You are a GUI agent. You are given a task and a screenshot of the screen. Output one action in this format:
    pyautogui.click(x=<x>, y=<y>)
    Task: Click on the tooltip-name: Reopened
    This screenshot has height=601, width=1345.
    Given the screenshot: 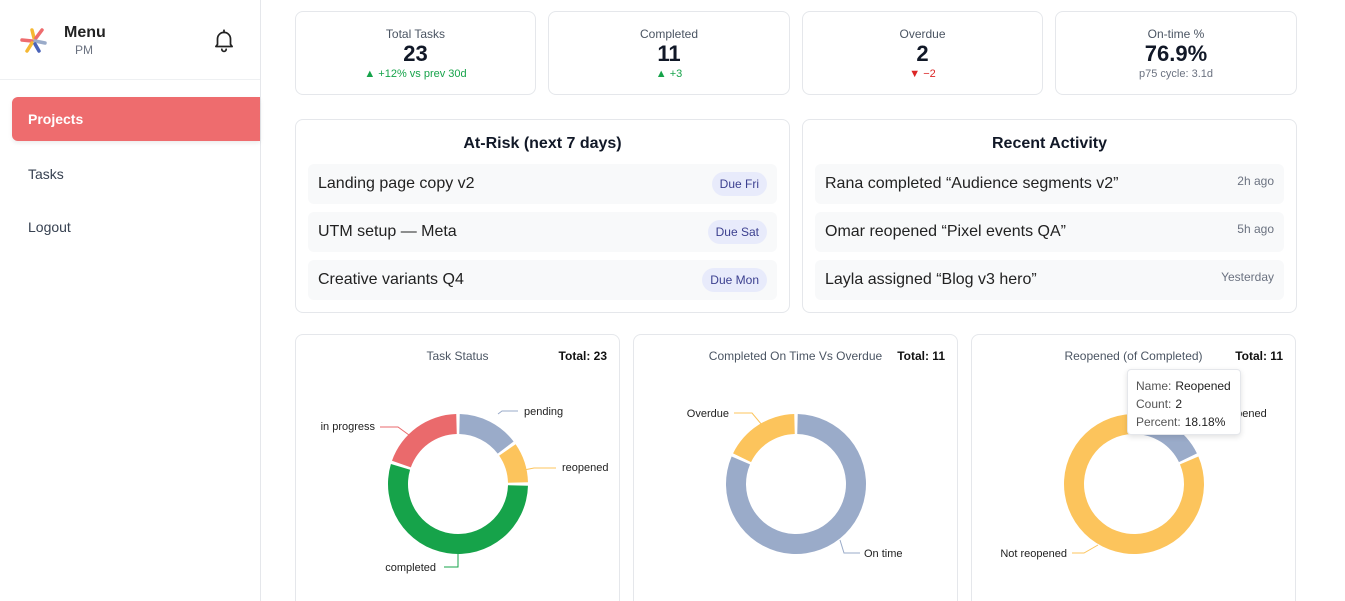 What is the action you would take?
    pyautogui.click(x=1203, y=386)
    